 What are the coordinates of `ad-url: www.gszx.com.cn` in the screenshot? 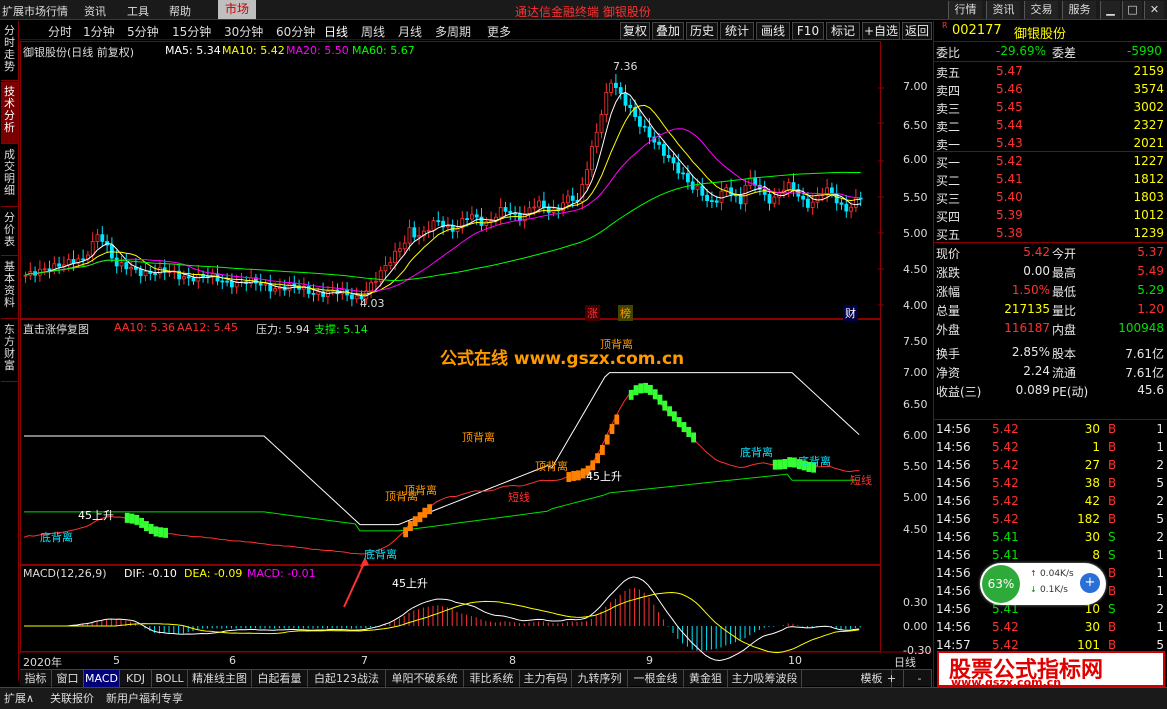 It's located at (1006, 682).